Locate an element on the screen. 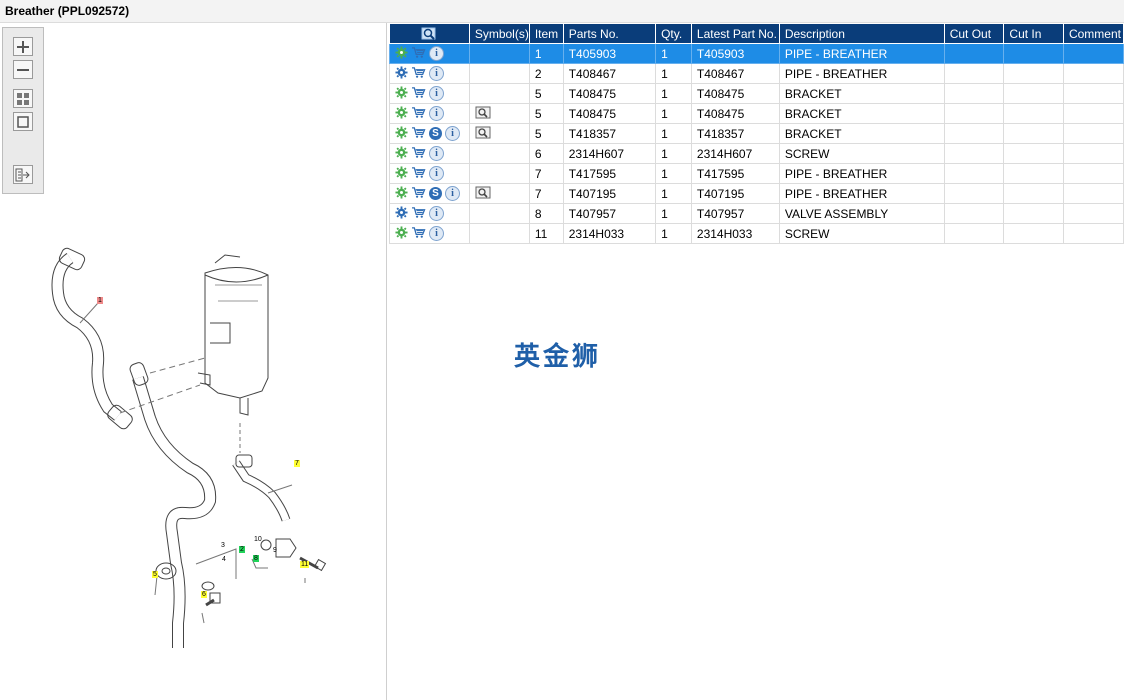  column-header-qty: Qty. is located at coordinates (673, 33).